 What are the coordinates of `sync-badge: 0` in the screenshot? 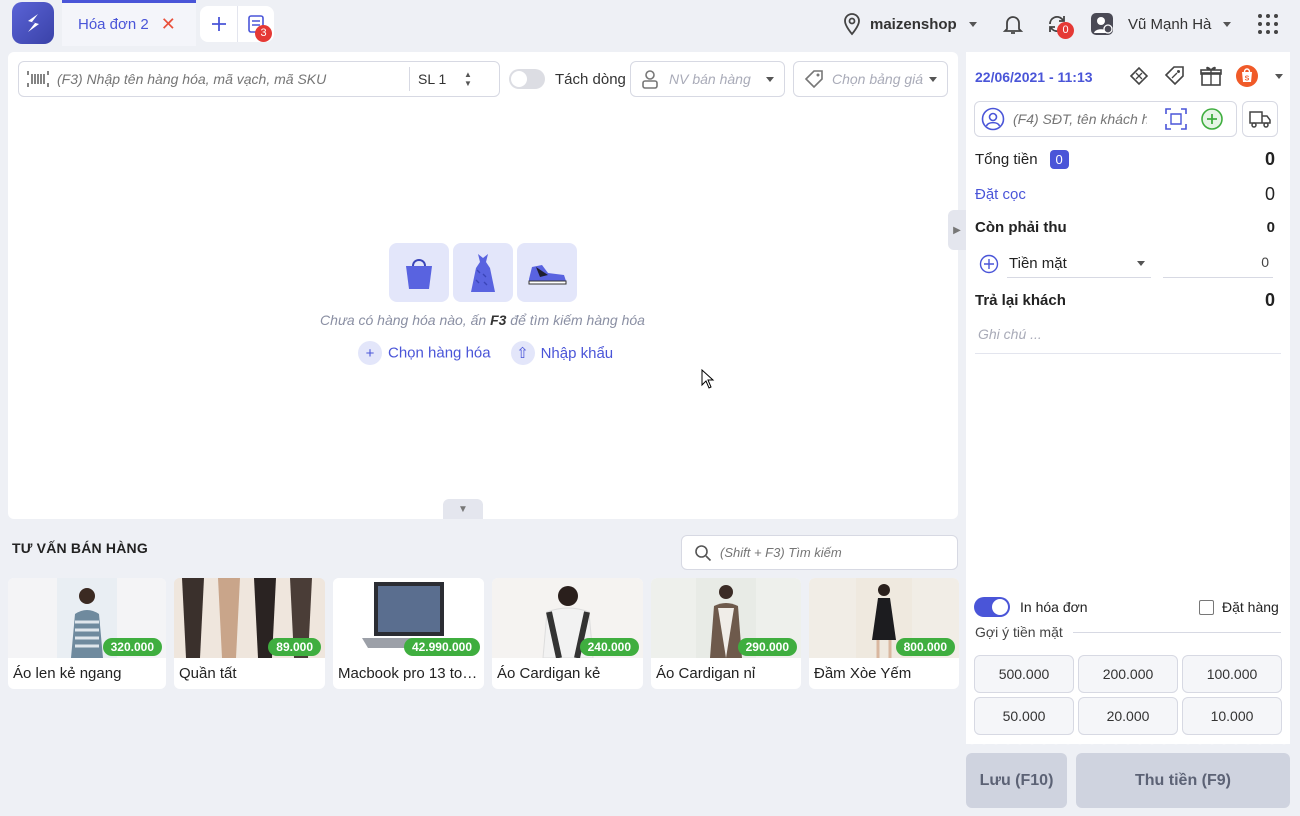 It's located at (1065, 30).